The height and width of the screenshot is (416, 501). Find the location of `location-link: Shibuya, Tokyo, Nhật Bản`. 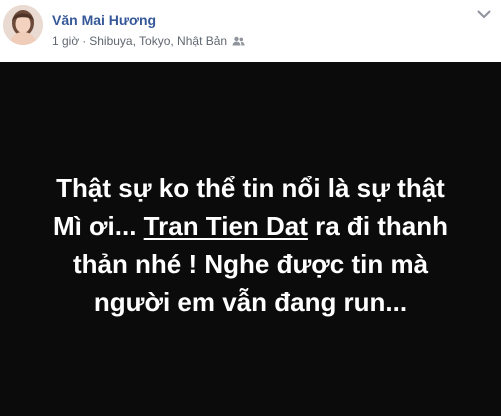

location-link: Shibuya, Tokyo, Nhật Bản is located at coordinates (158, 41).